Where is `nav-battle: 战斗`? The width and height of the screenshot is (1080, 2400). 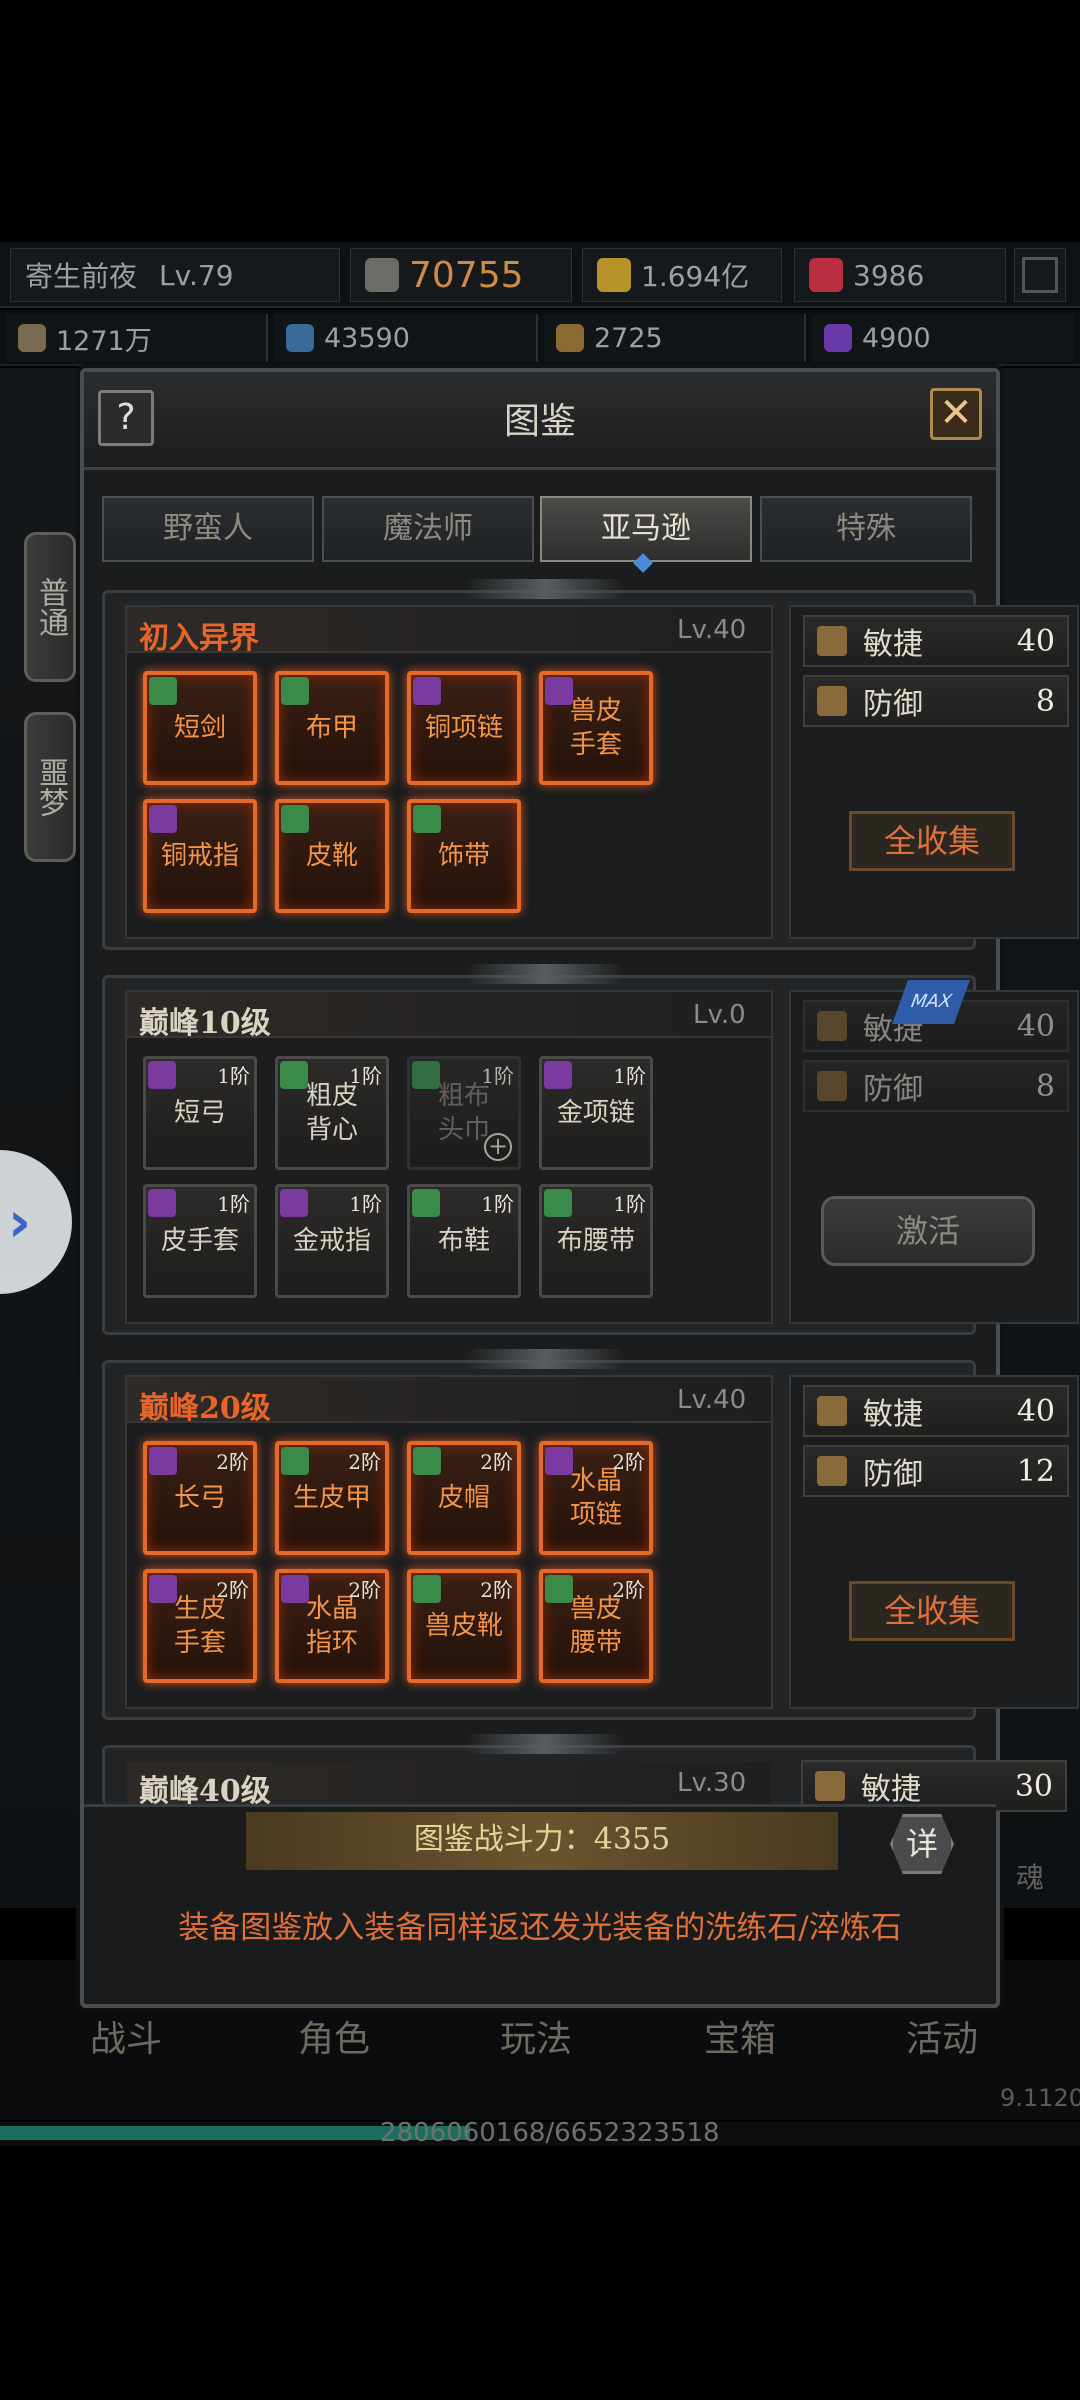 nav-battle: 战斗 is located at coordinates (126, 2036).